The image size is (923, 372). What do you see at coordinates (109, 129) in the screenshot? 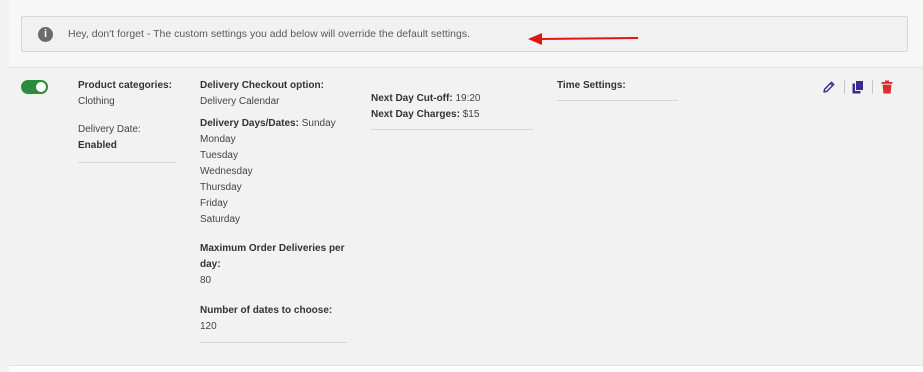
I see `delivery-date-label: Delivery Date:` at bounding box center [109, 129].